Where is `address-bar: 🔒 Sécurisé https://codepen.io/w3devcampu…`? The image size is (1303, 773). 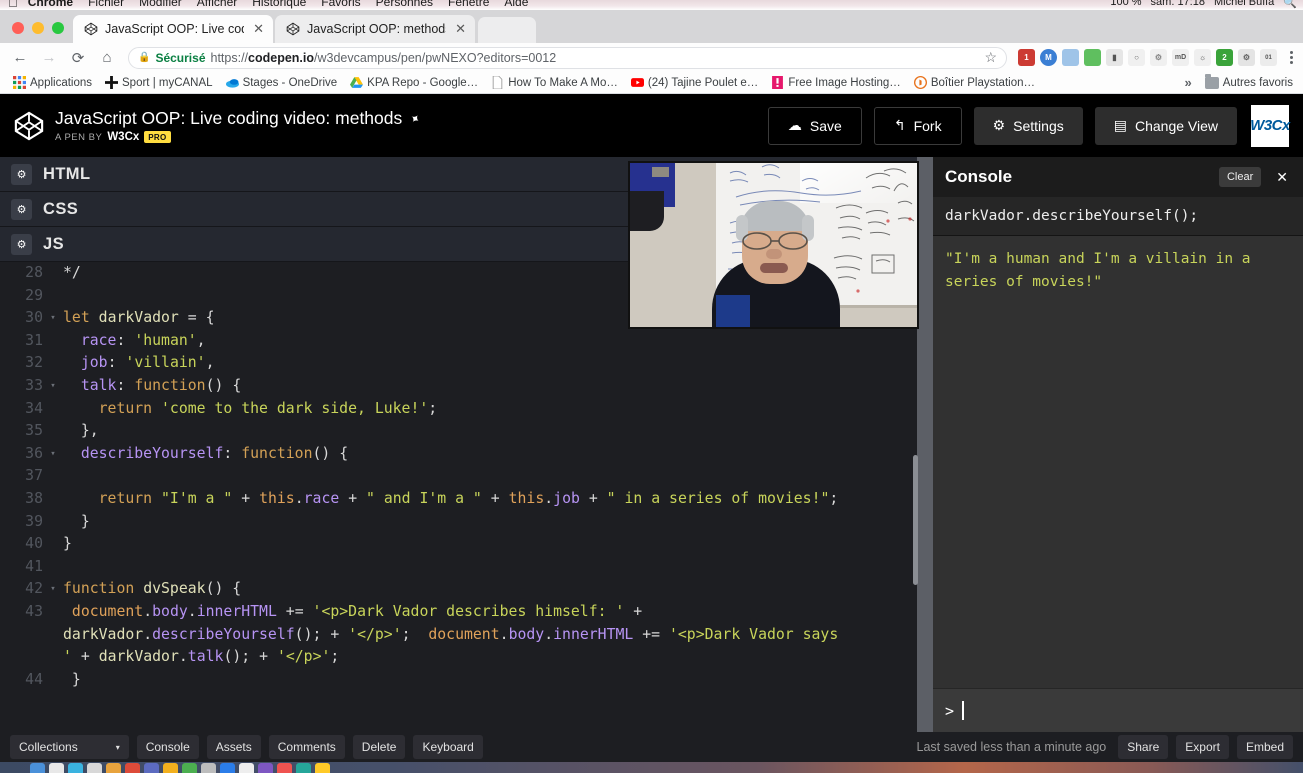
address-bar: 🔒 Sécurisé https://codepen.io/w3devcampu… is located at coordinates (567, 57).